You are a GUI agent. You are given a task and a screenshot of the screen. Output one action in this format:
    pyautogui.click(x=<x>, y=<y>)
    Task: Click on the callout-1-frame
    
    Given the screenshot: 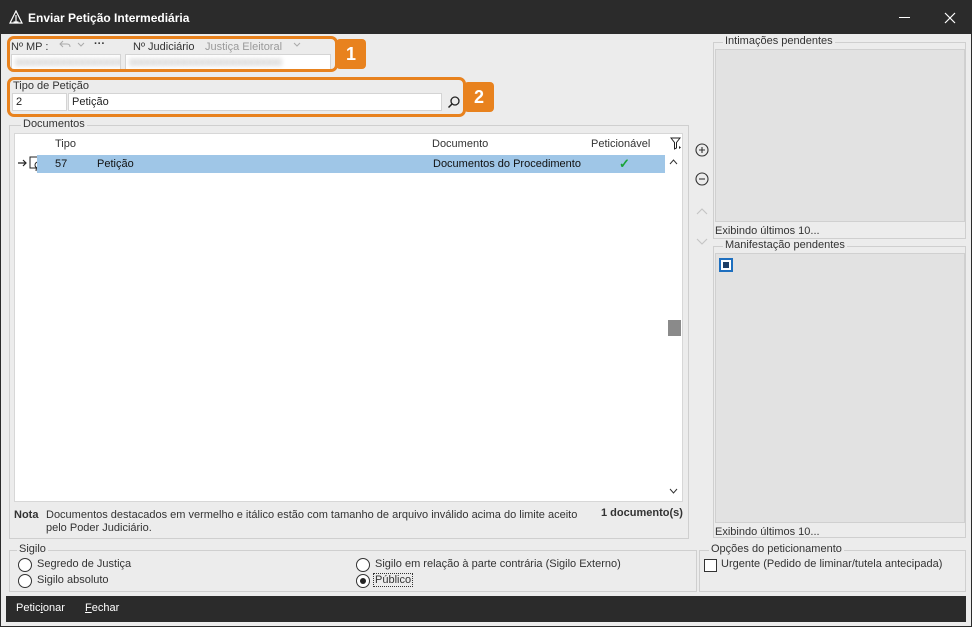 What is the action you would take?
    pyautogui.click(x=172, y=54)
    